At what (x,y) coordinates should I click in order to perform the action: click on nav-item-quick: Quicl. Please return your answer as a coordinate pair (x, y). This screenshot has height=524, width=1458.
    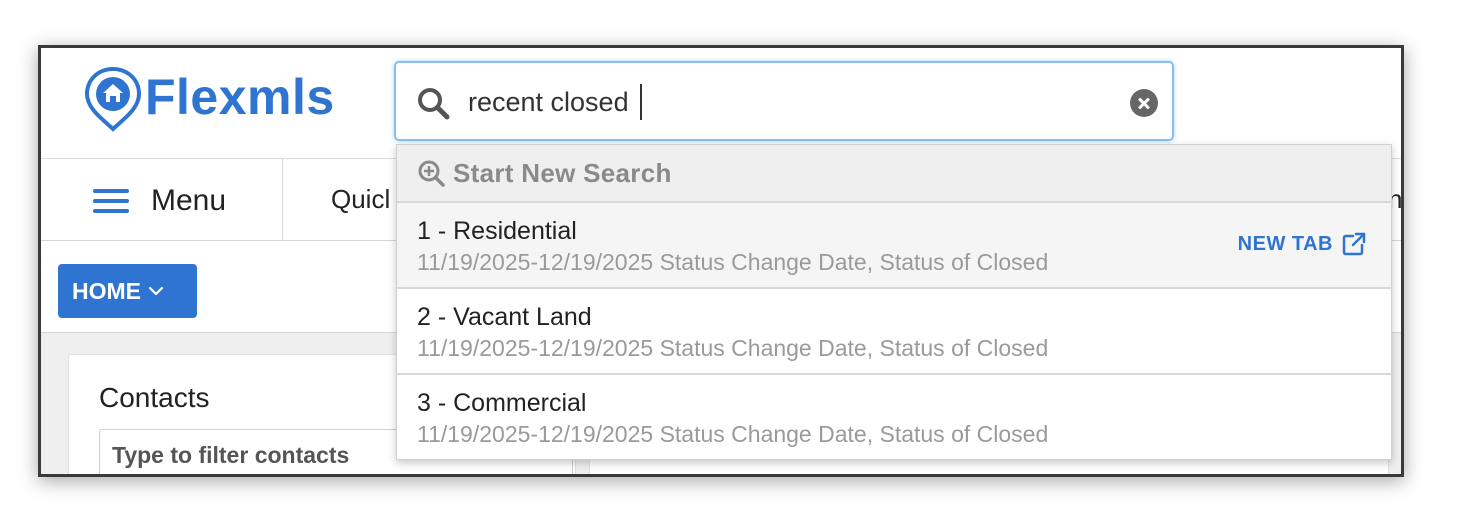
    Looking at the image, I should click on (360, 199).